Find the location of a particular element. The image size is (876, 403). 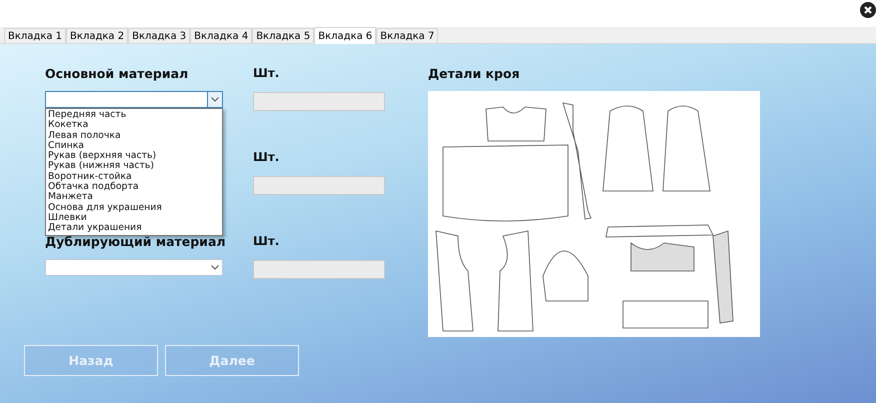

dropdown-option: Левая полочка is located at coordinates (134, 135).